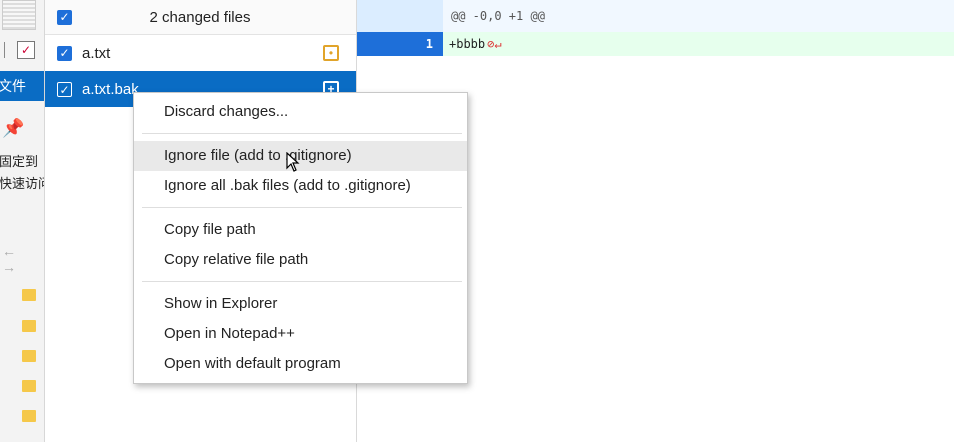 This screenshot has height=442, width=954. Describe the element at coordinates (494, 44) in the screenshot. I see `no-newline-icon: ⊘↵` at that location.